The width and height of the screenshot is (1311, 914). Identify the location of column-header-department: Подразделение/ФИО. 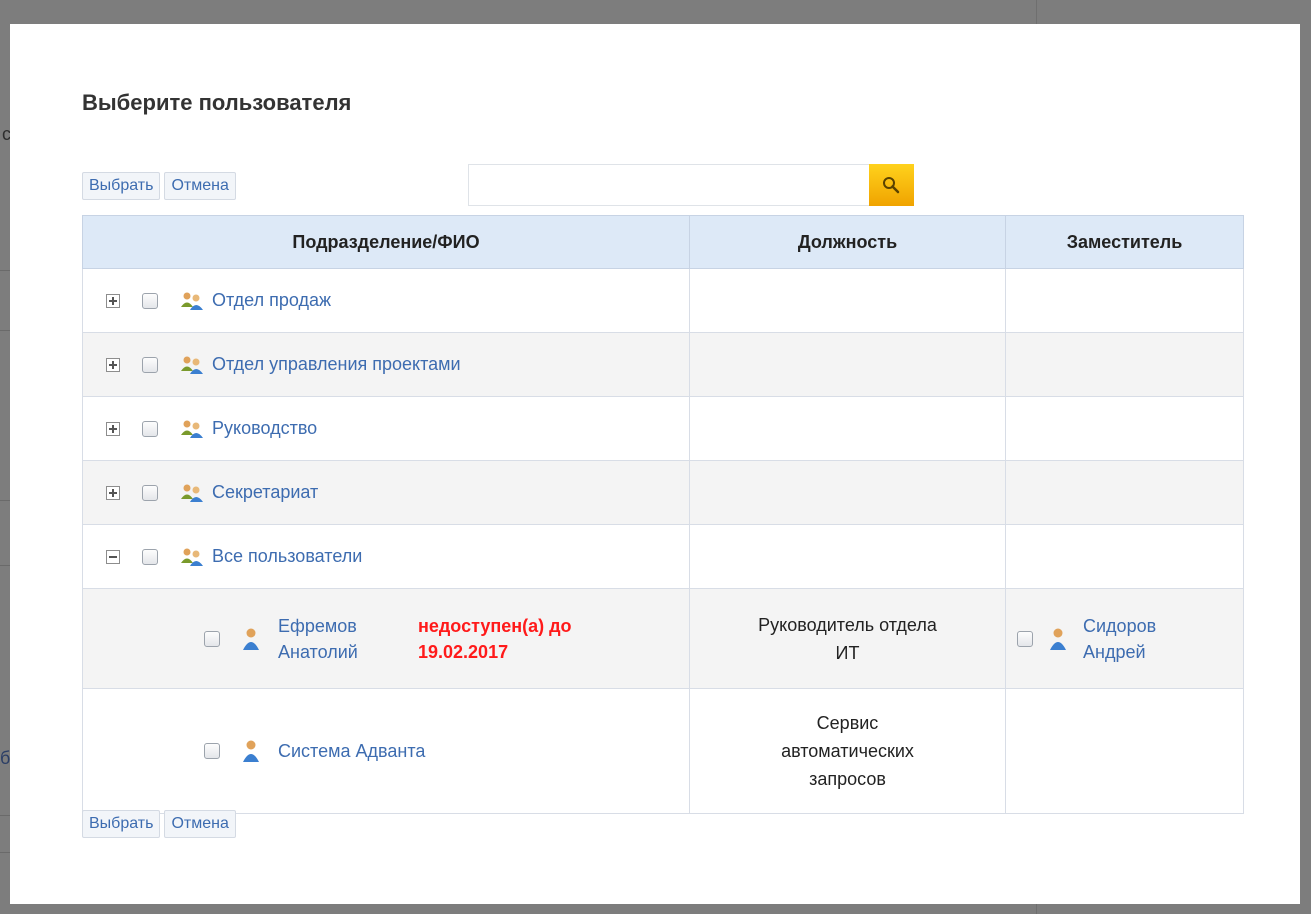
(386, 242).